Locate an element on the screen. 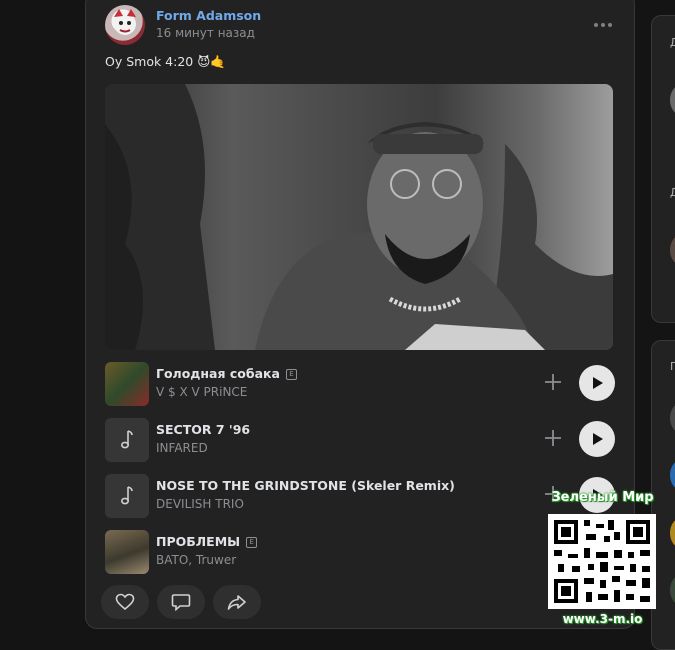 This screenshot has width=675, height=650. author-avatar is located at coordinates (125, 25).